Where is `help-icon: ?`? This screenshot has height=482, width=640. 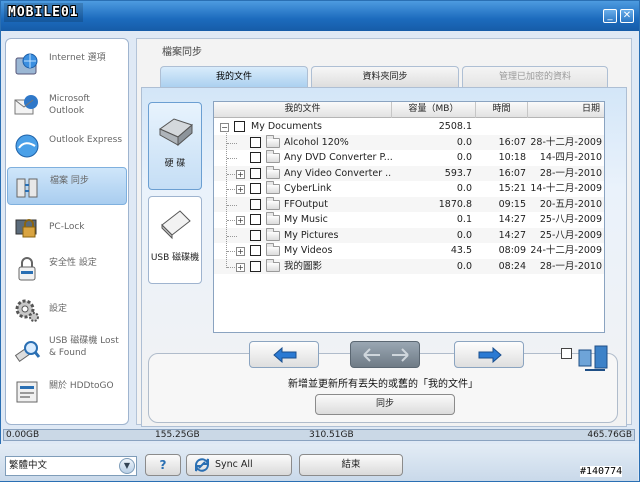
help-icon: ? is located at coordinates (163, 465).